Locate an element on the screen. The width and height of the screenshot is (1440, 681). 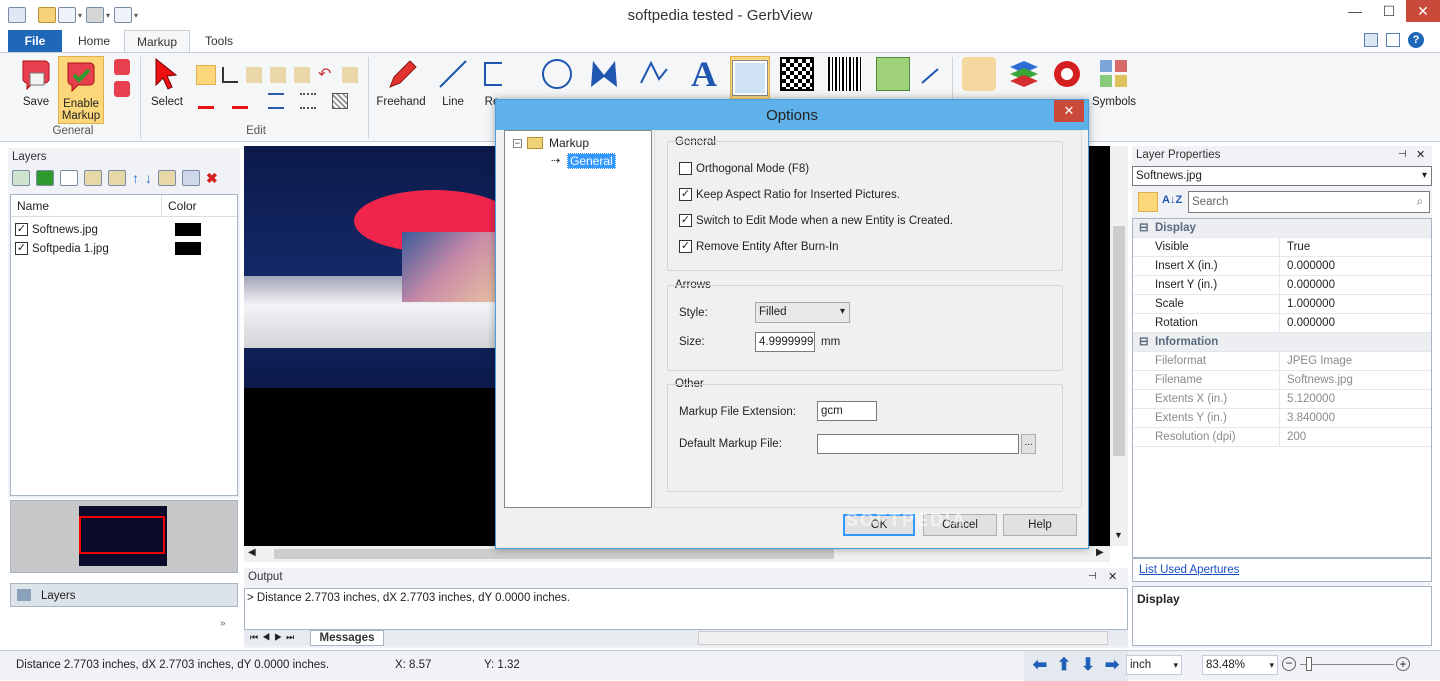
property-row: Extents Y (in.) 3.840000 is located at coordinates (1282, 418).